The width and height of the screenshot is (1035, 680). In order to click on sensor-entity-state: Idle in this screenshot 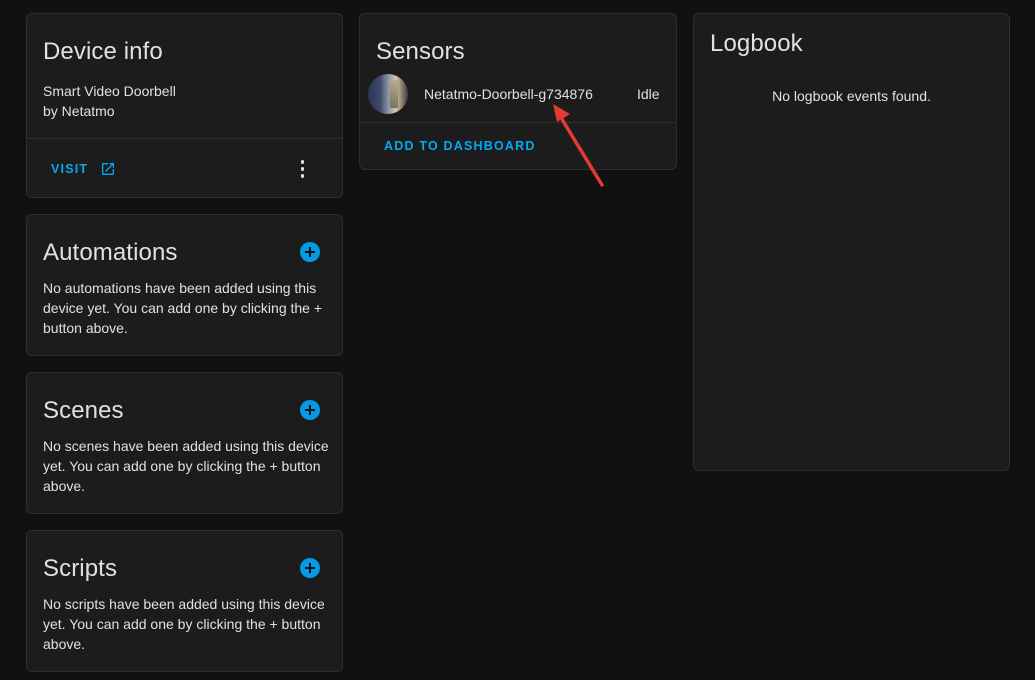, I will do `click(648, 94)`.